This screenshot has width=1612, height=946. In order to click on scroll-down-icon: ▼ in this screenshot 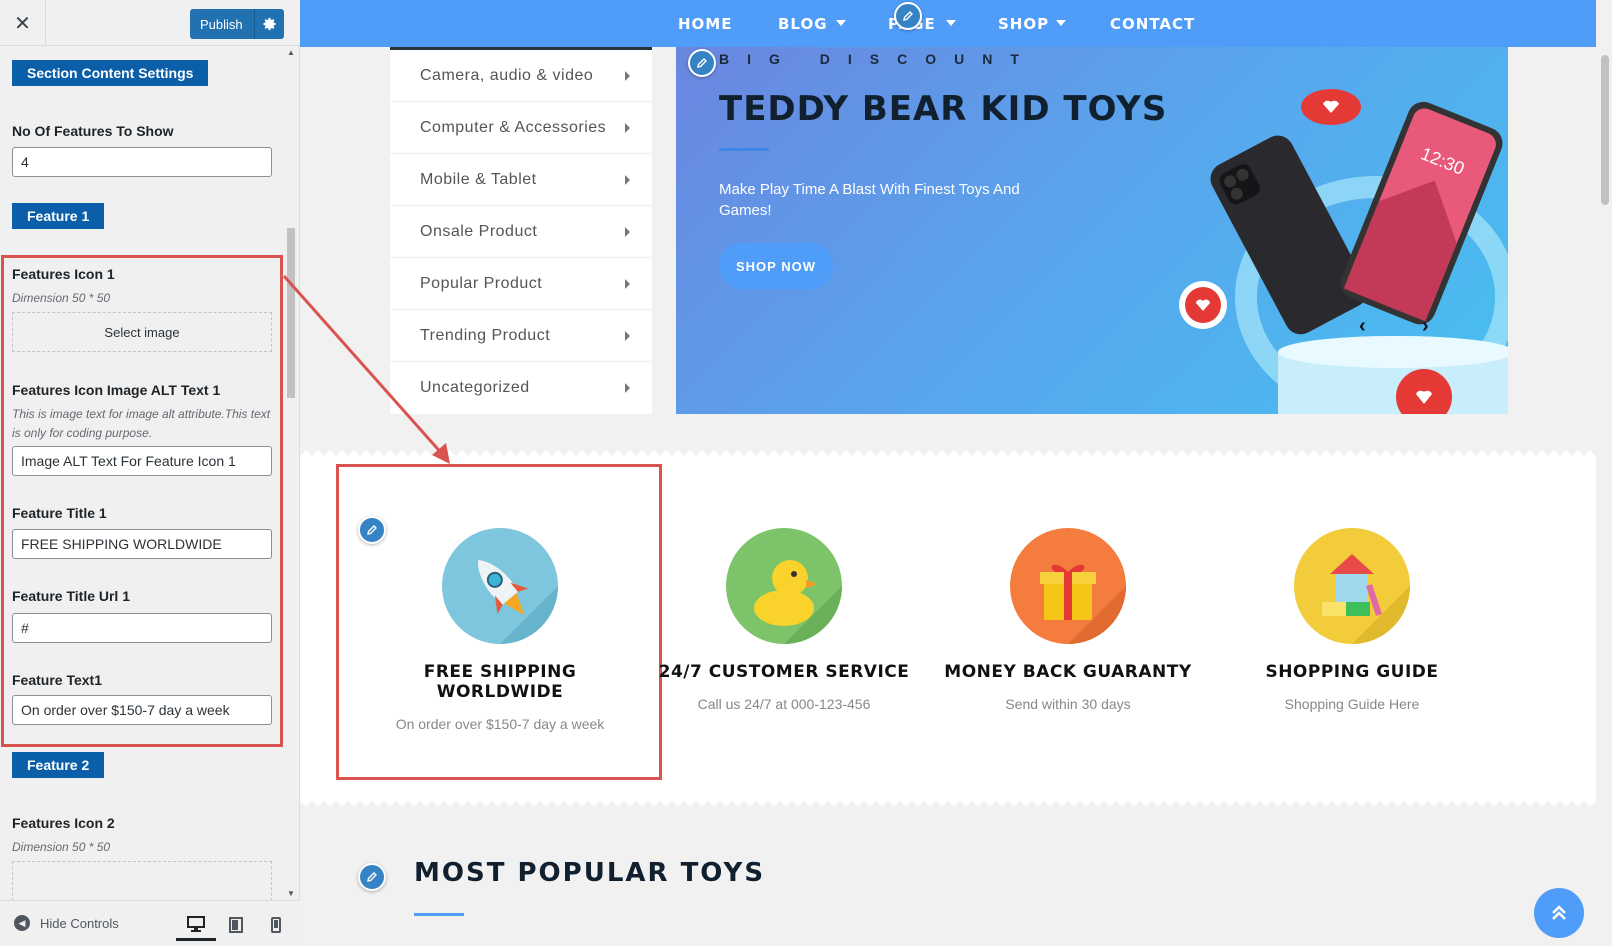, I will do `click(291, 893)`.